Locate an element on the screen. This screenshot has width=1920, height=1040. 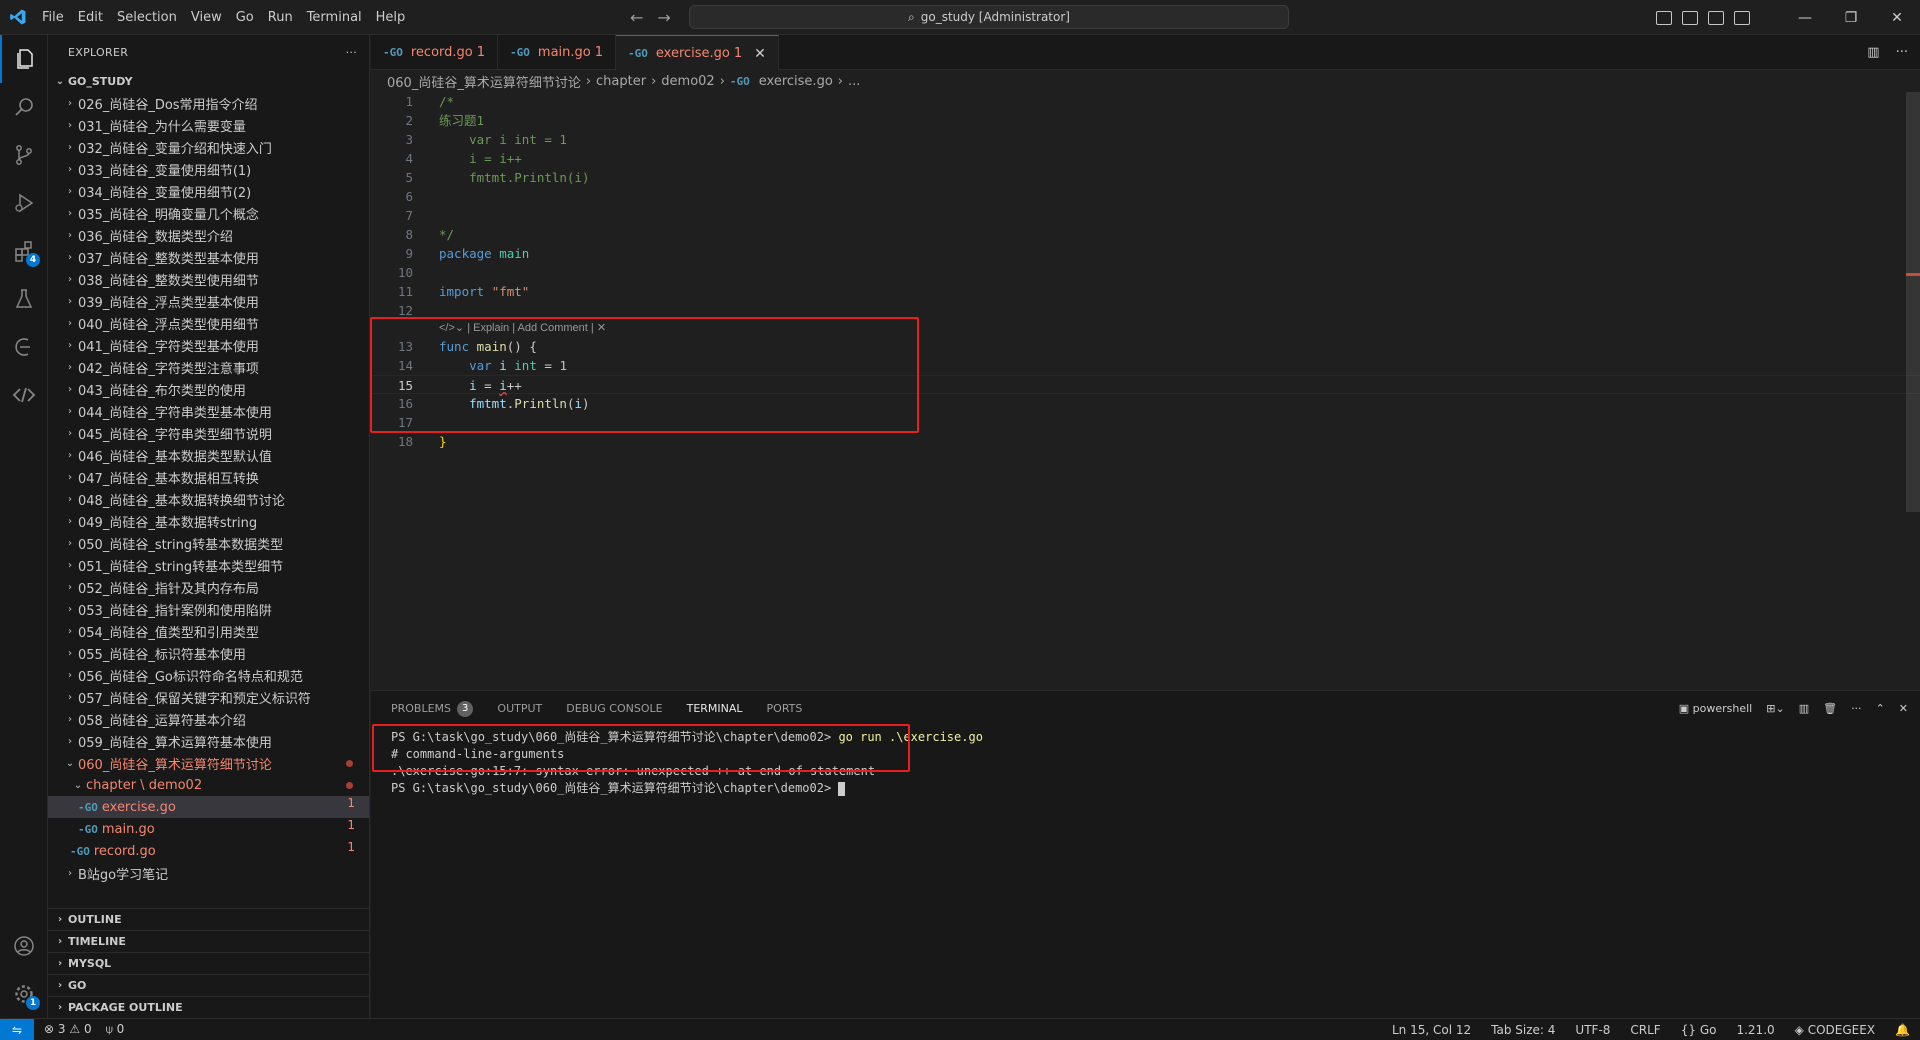
menu-view: View is located at coordinates (206, 17).